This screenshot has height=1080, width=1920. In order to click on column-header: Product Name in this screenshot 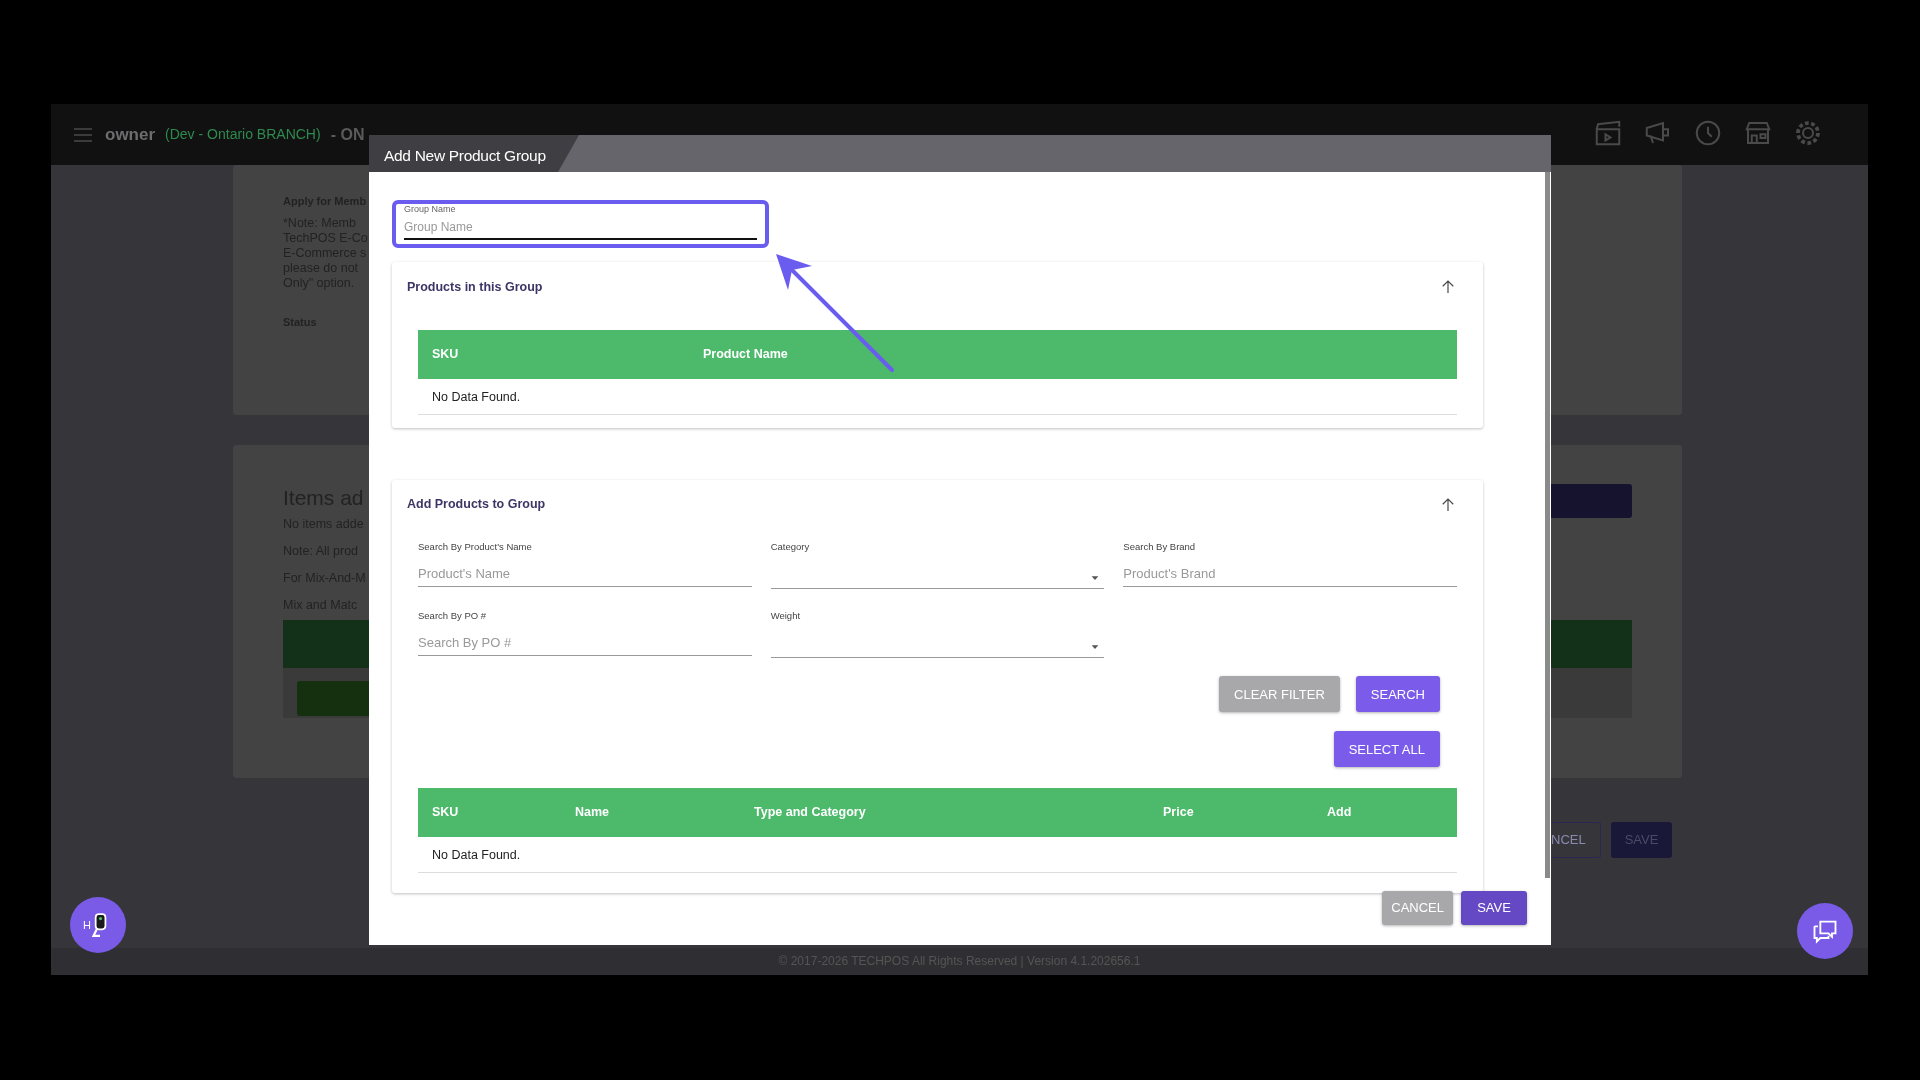, I will do `click(745, 355)`.